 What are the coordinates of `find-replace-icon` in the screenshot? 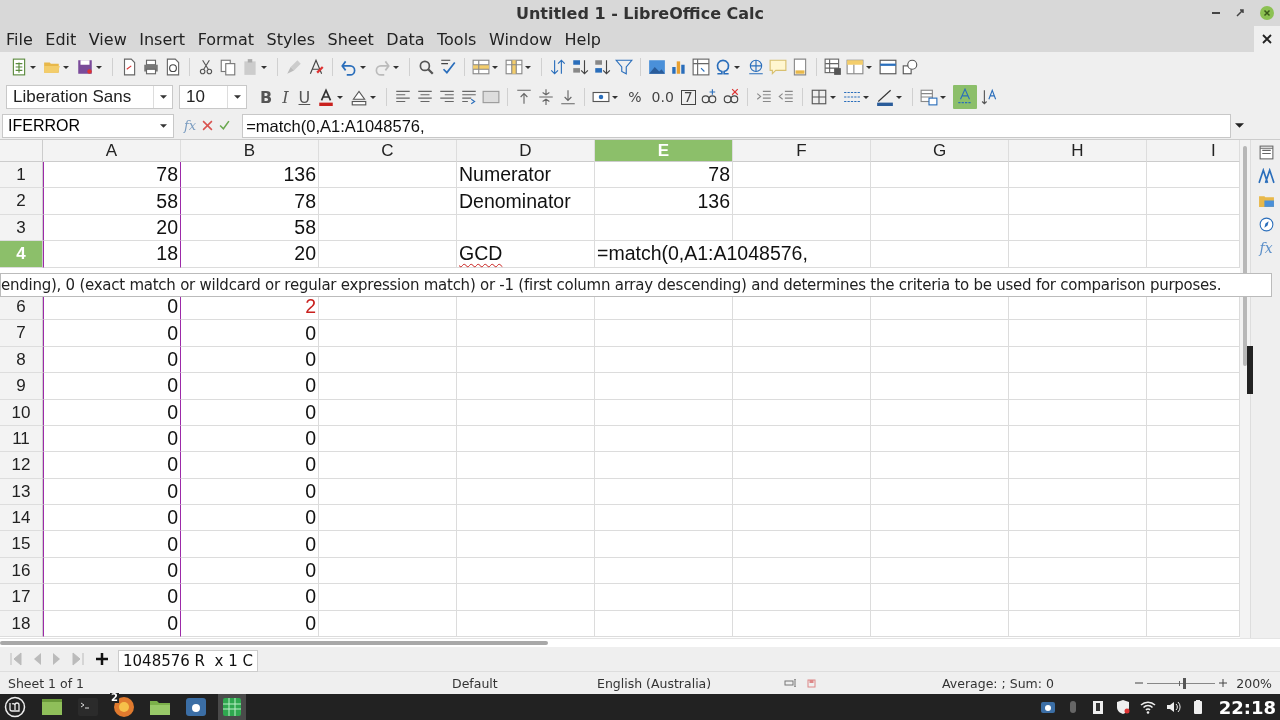 It's located at (426, 67).